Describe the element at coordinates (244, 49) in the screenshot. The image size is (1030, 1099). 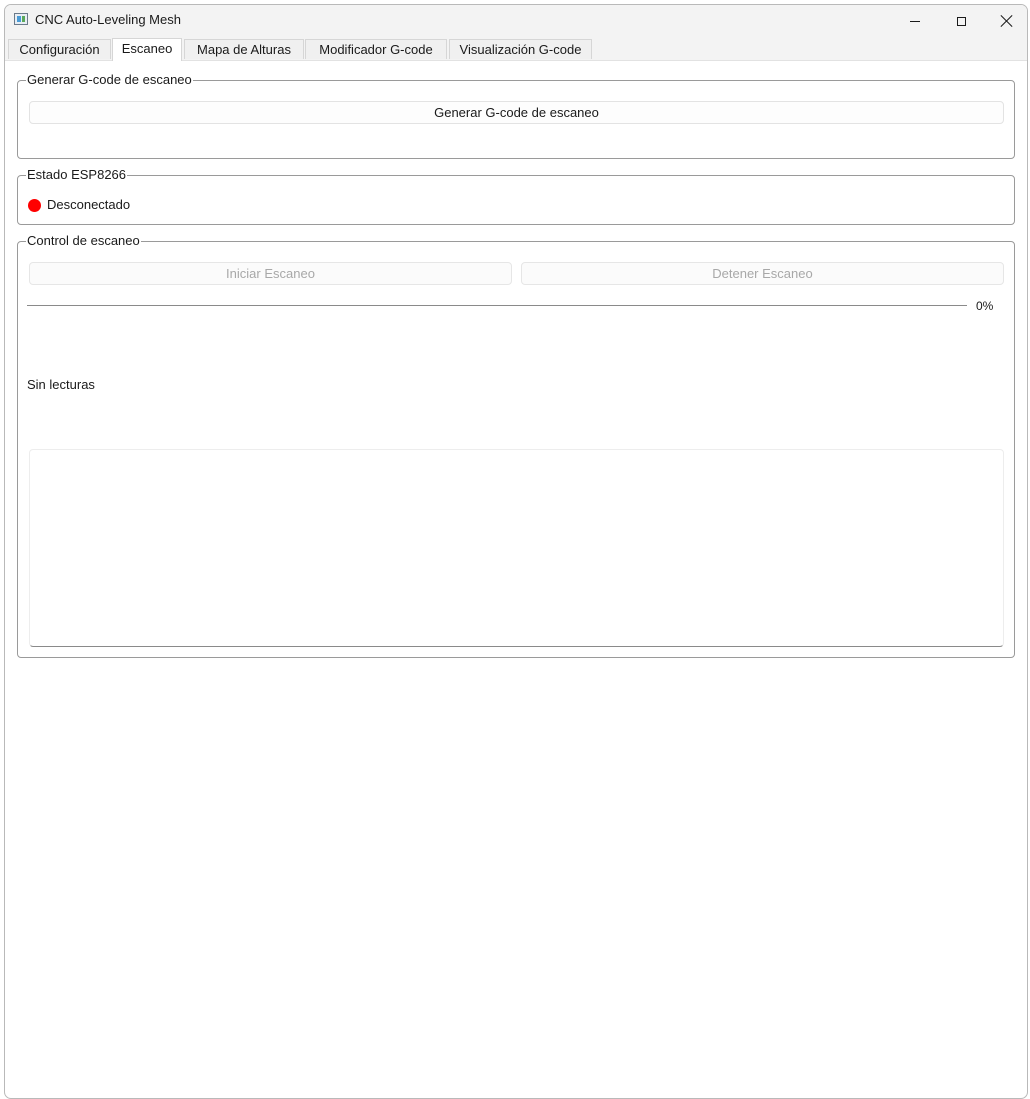
I see `tab-mapa-de-alturas: Mapa de Alturas` at that location.